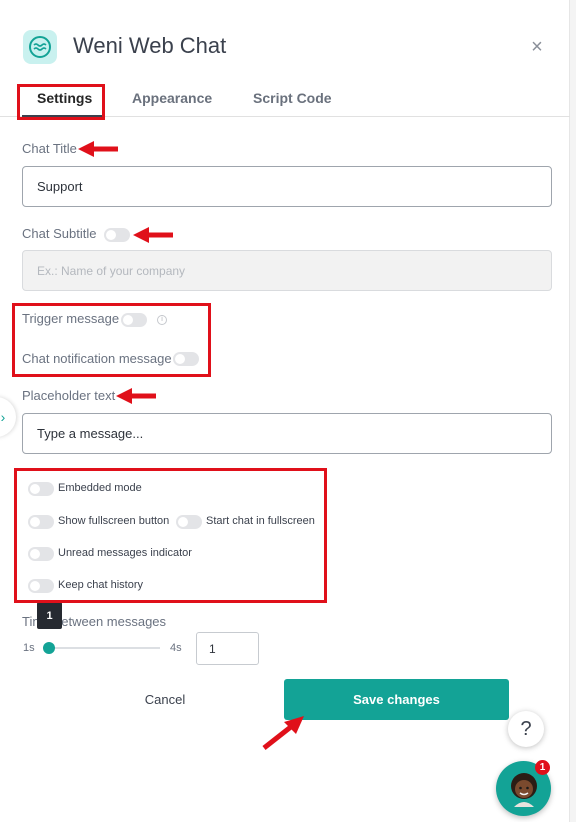 The height and width of the screenshot is (822, 576). What do you see at coordinates (542, 767) in the screenshot?
I see `notification-badge: 1` at bounding box center [542, 767].